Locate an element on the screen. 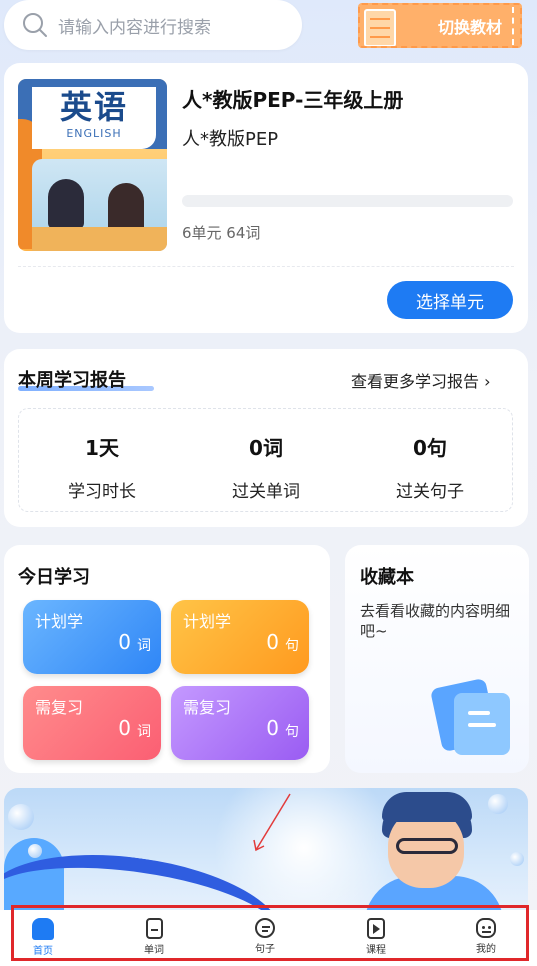  search-bar: 请输入内容进行搜索 is located at coordinates (153, 25).